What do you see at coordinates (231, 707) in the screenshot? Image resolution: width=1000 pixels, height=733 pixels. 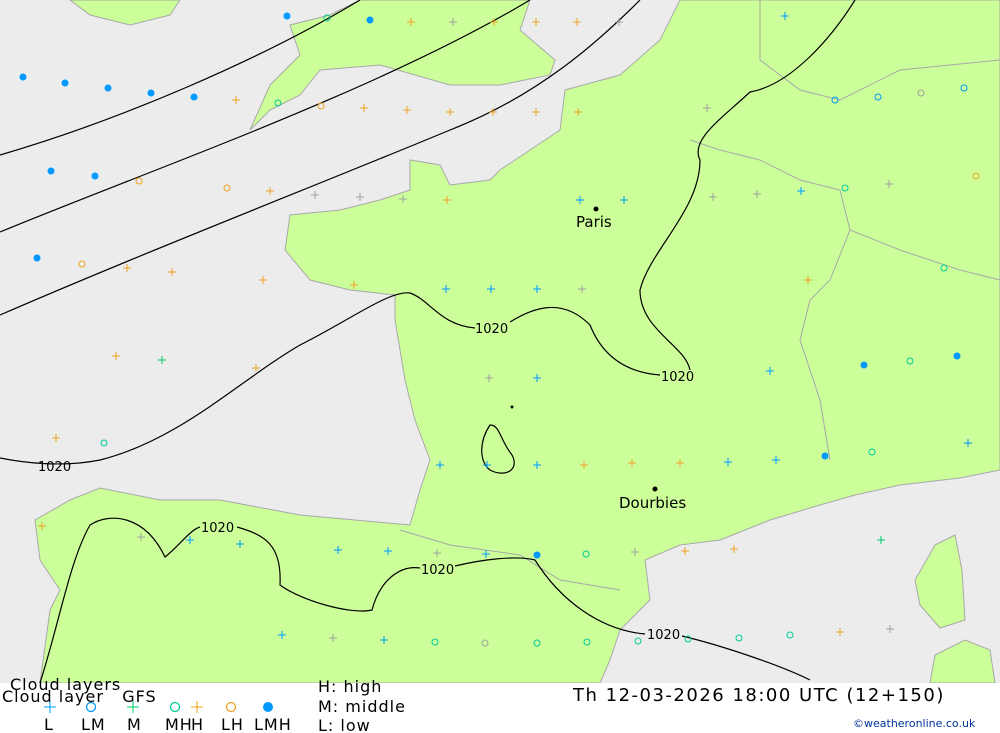 I see `legend-symbol-lh-icon` at bounding box center [231, 707].